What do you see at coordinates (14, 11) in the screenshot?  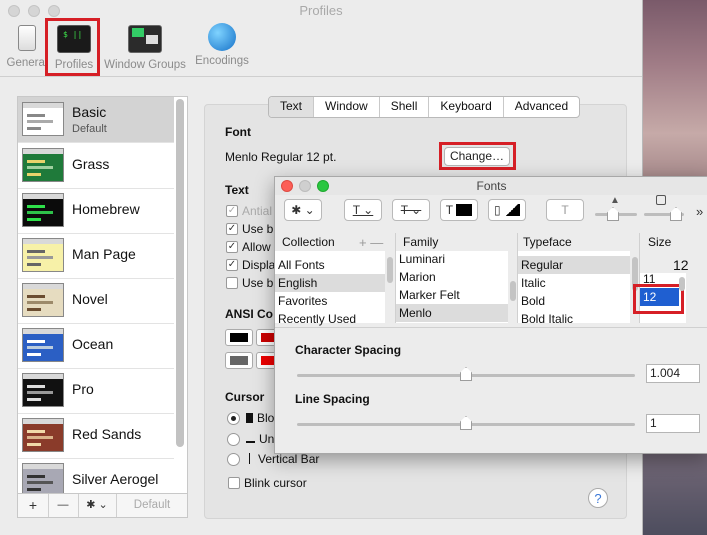 I see `close-window-button` at bounding box center [14, 11].